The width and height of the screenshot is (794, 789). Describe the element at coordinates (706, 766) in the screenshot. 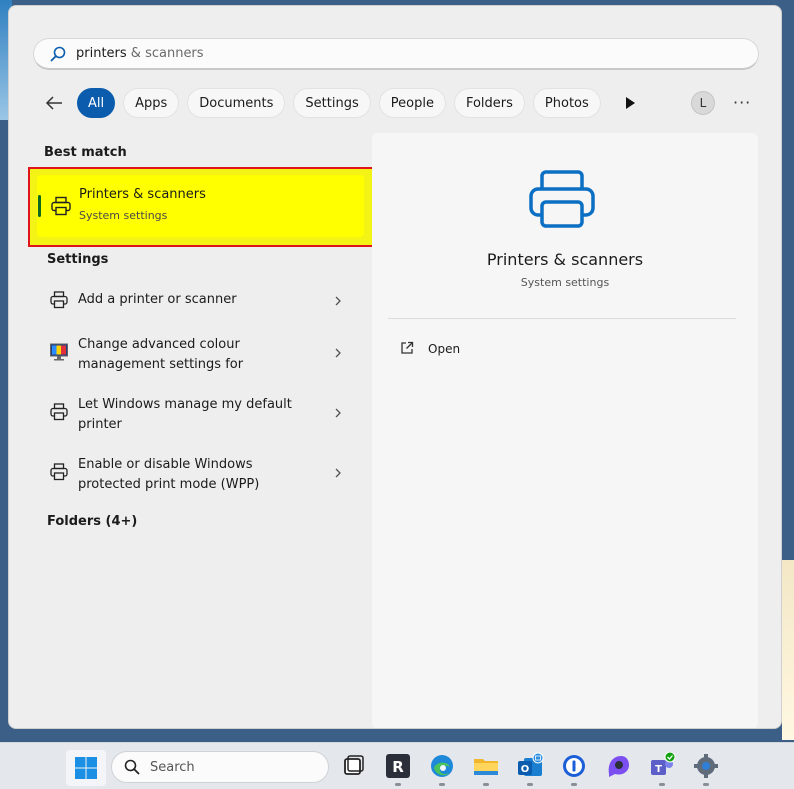

I see `settings-gear-icon` at that location.